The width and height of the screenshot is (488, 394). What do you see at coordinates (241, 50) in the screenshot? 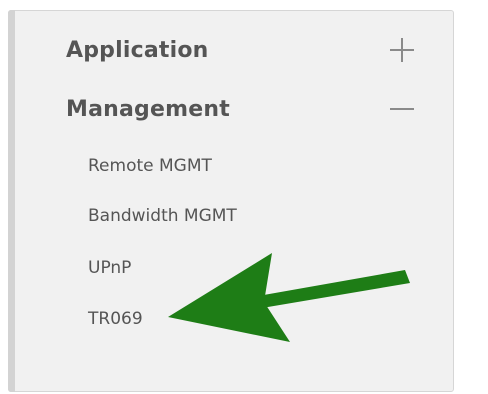
I see `menu-section-application: Application` at bounding box center [241, 50].